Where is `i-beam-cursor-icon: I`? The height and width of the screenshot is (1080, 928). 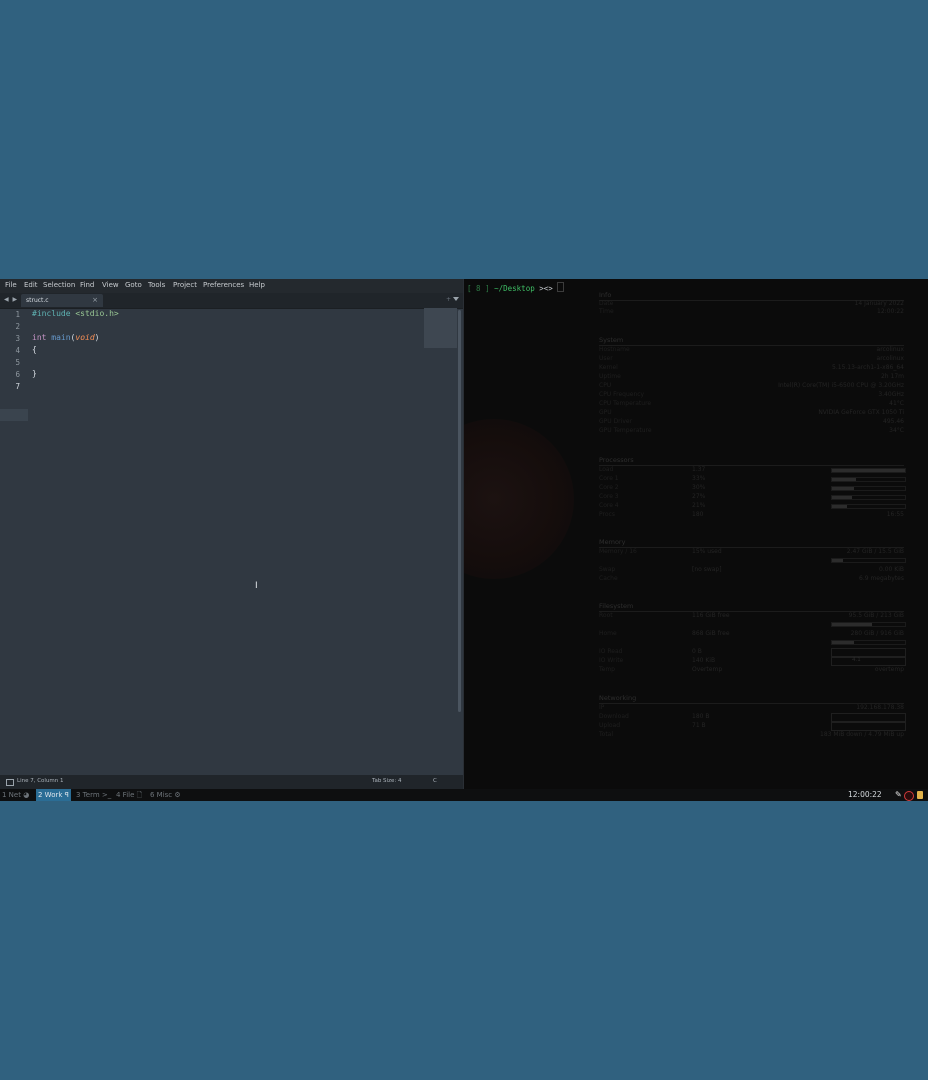
i-beam-cursor-icon: I is located at coordinates (256, 586).